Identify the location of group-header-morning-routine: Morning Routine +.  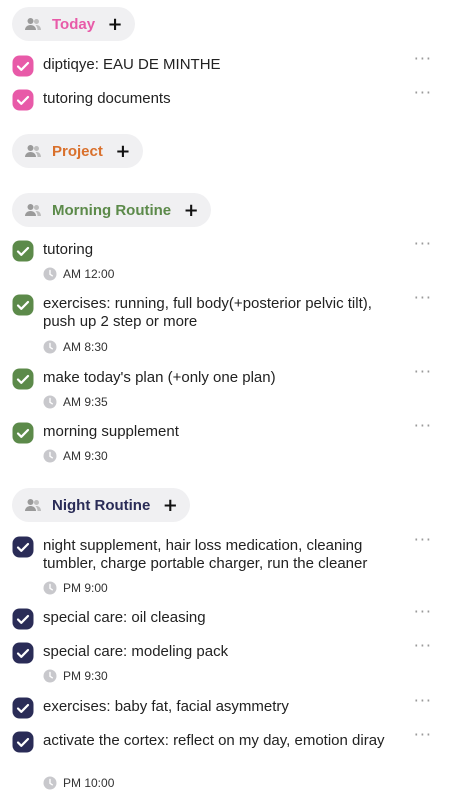
(112, 210).